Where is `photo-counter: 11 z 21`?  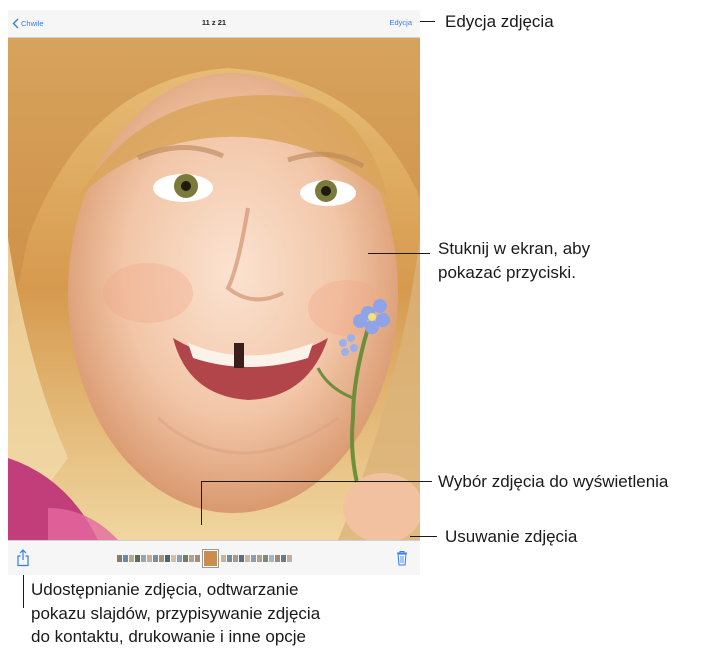 photo-counter: 11 z 21 is located at coordinates (214, 22).